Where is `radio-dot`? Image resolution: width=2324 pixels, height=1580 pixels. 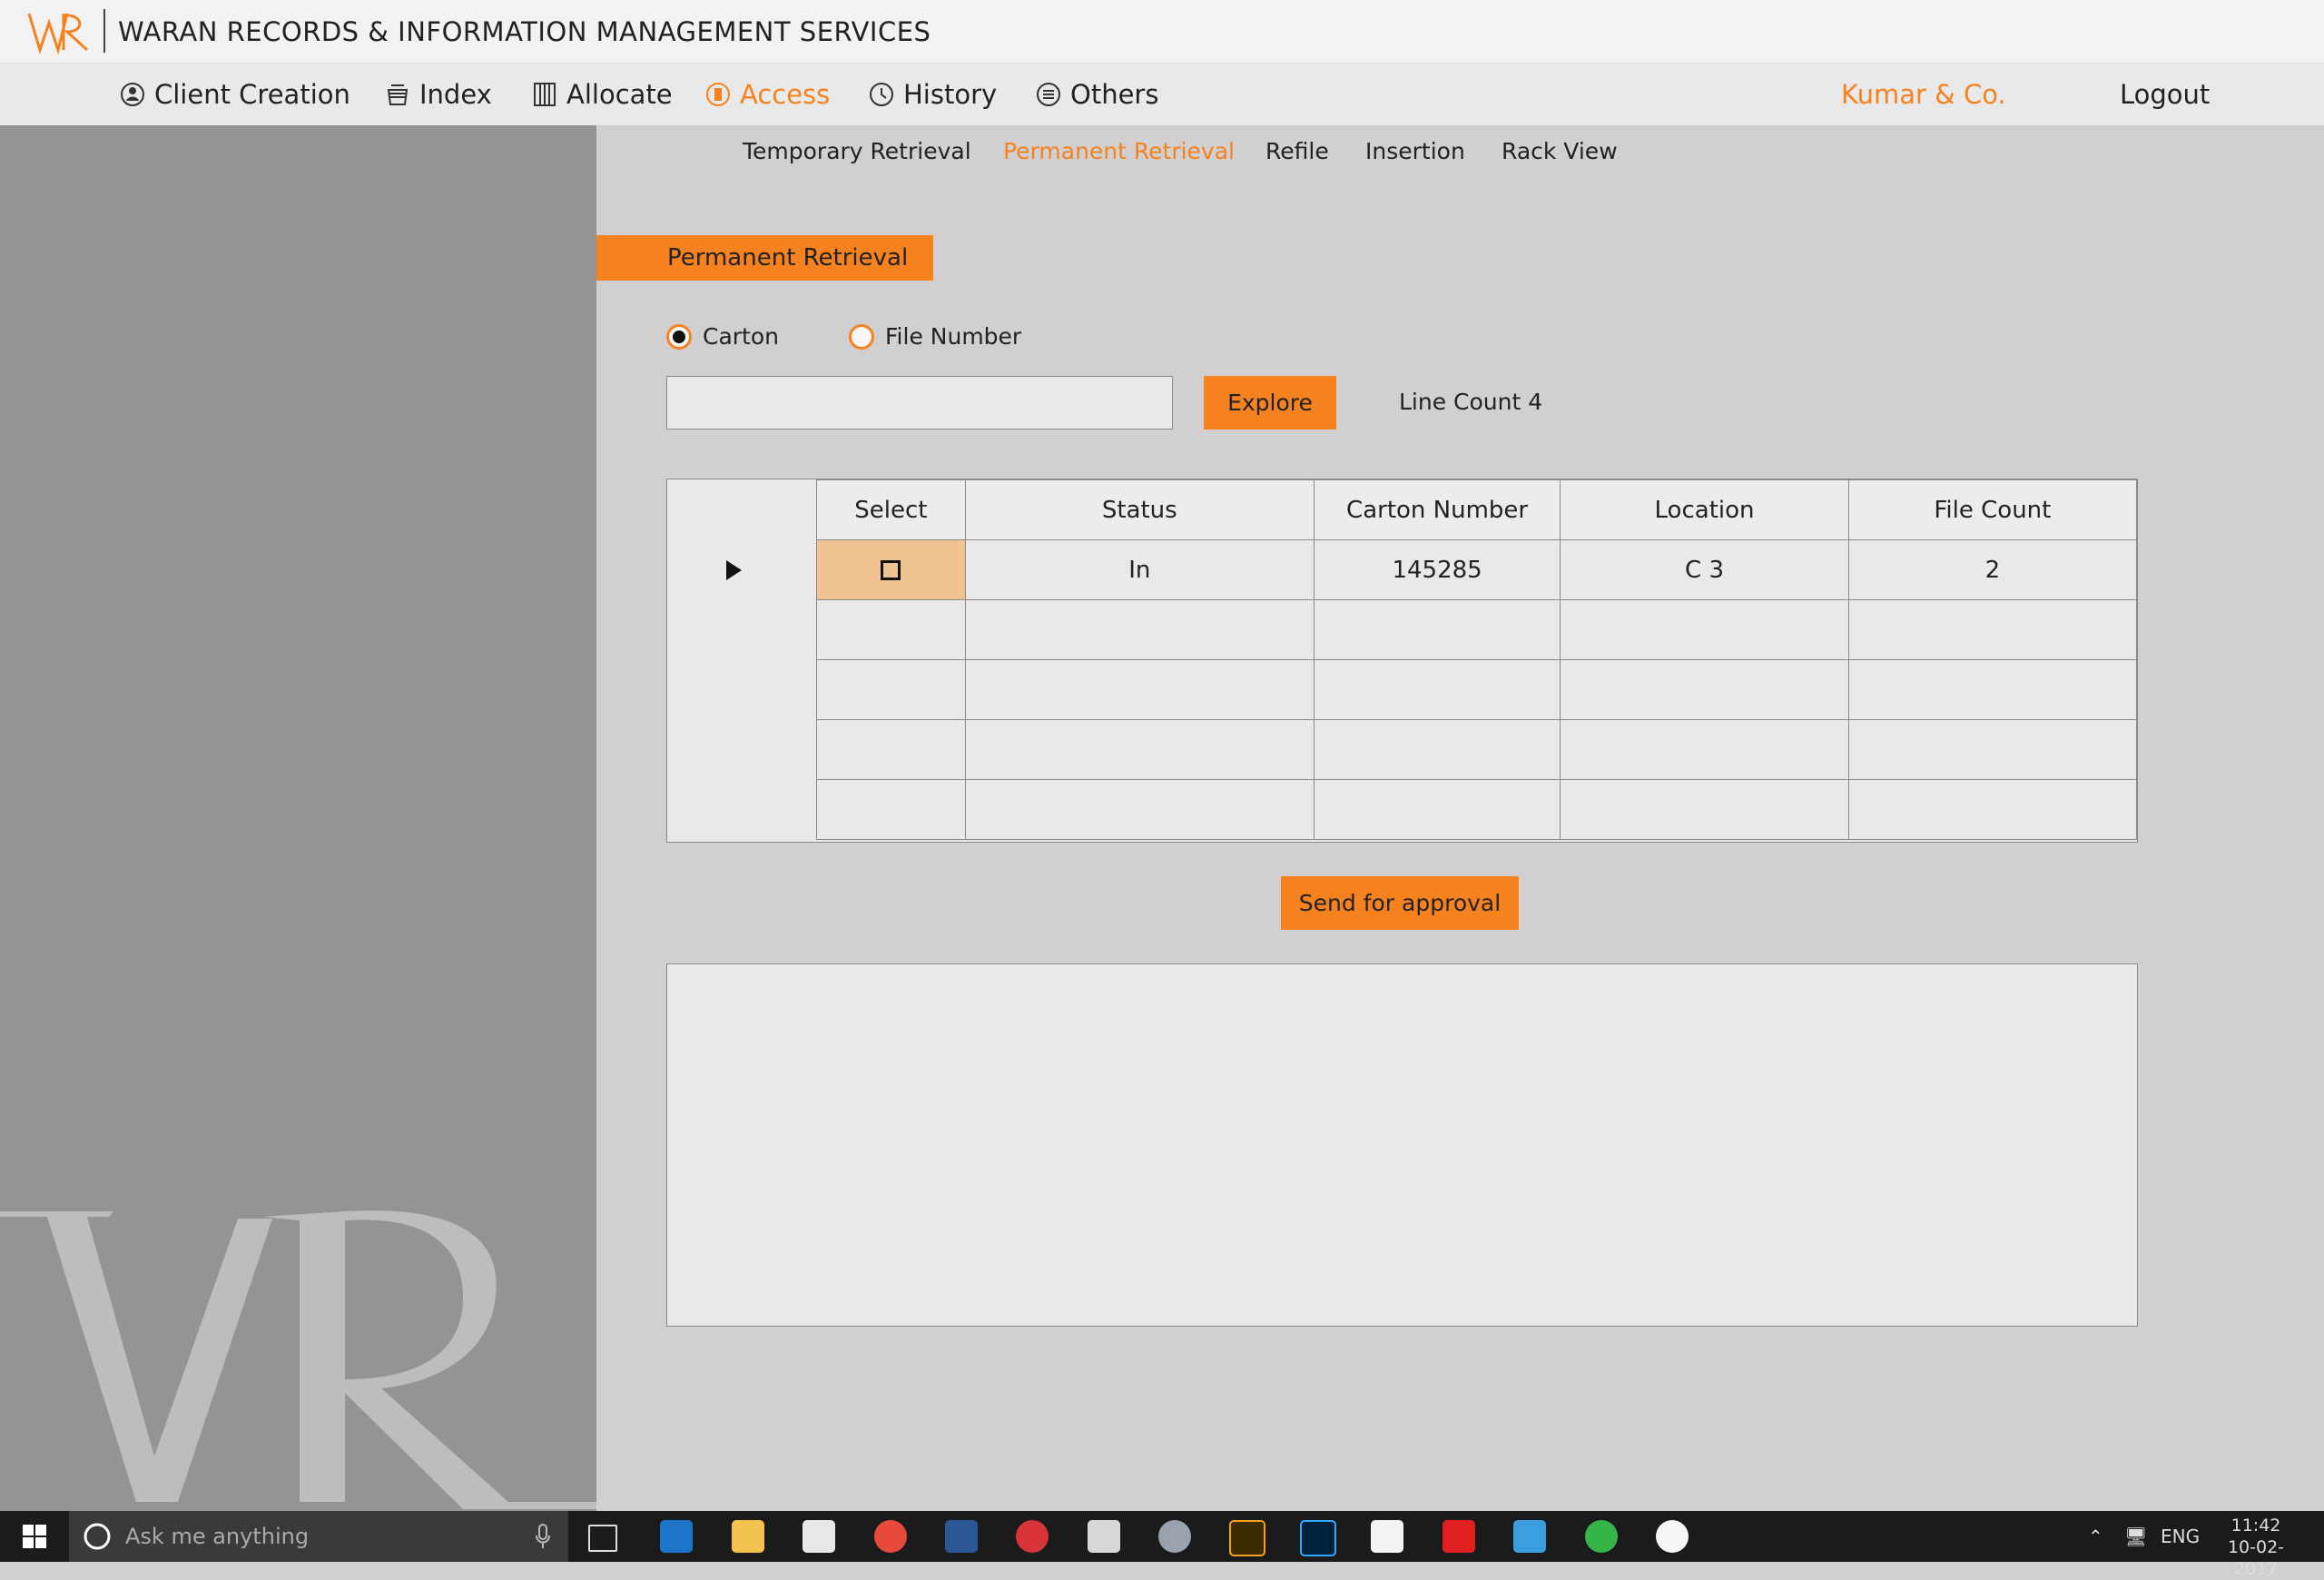
radio-dot is located at coordinates (679, 337).